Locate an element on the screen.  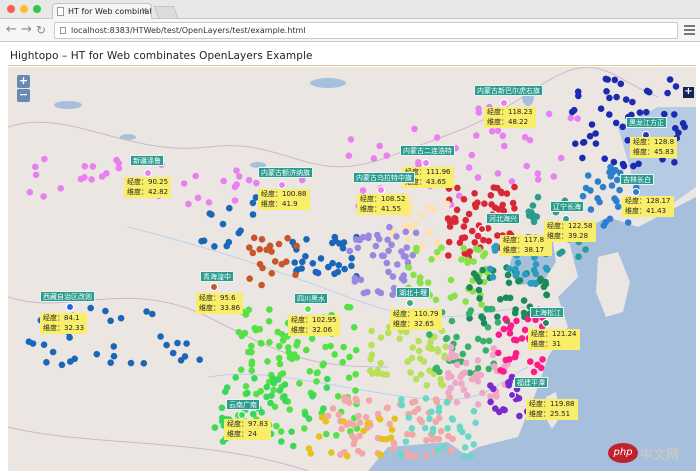
menu-icon is located at coordinates (689, 31).